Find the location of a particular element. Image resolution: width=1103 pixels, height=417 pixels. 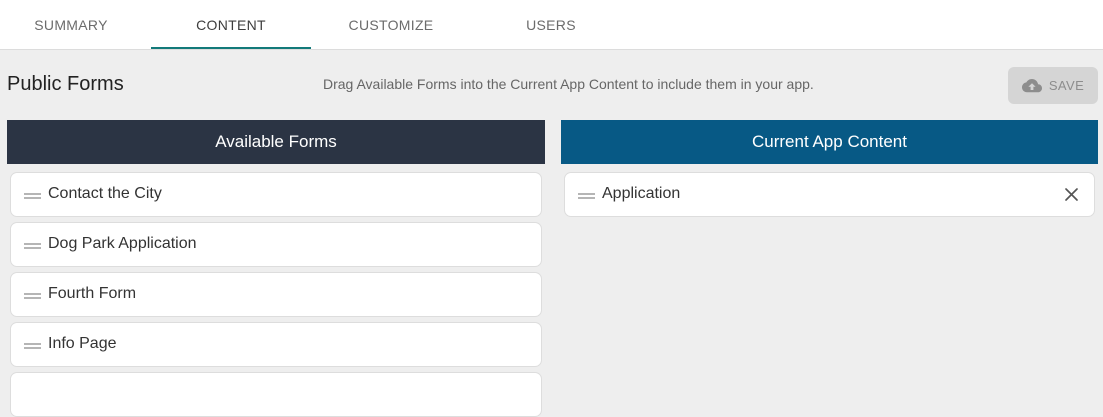

page-title: Public Forms is located at coordinates (65, 84).